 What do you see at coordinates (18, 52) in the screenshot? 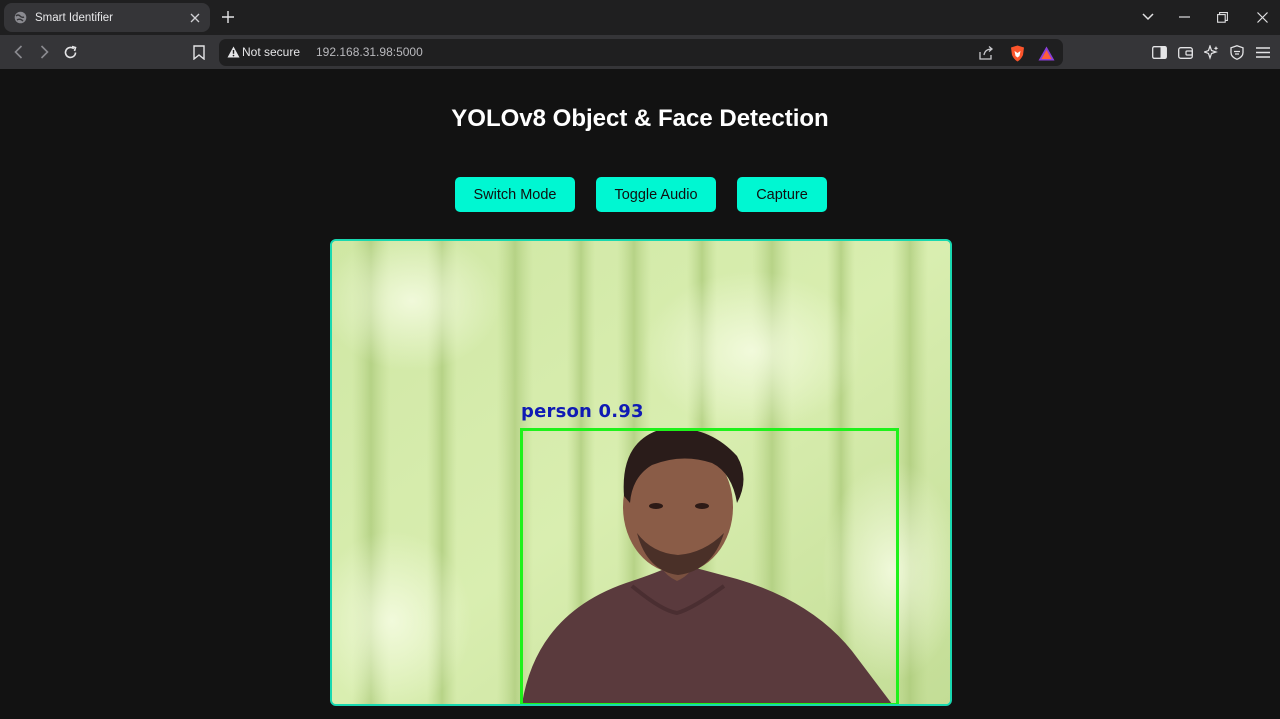
I see `back-icon` at bounding box center [18, 52].